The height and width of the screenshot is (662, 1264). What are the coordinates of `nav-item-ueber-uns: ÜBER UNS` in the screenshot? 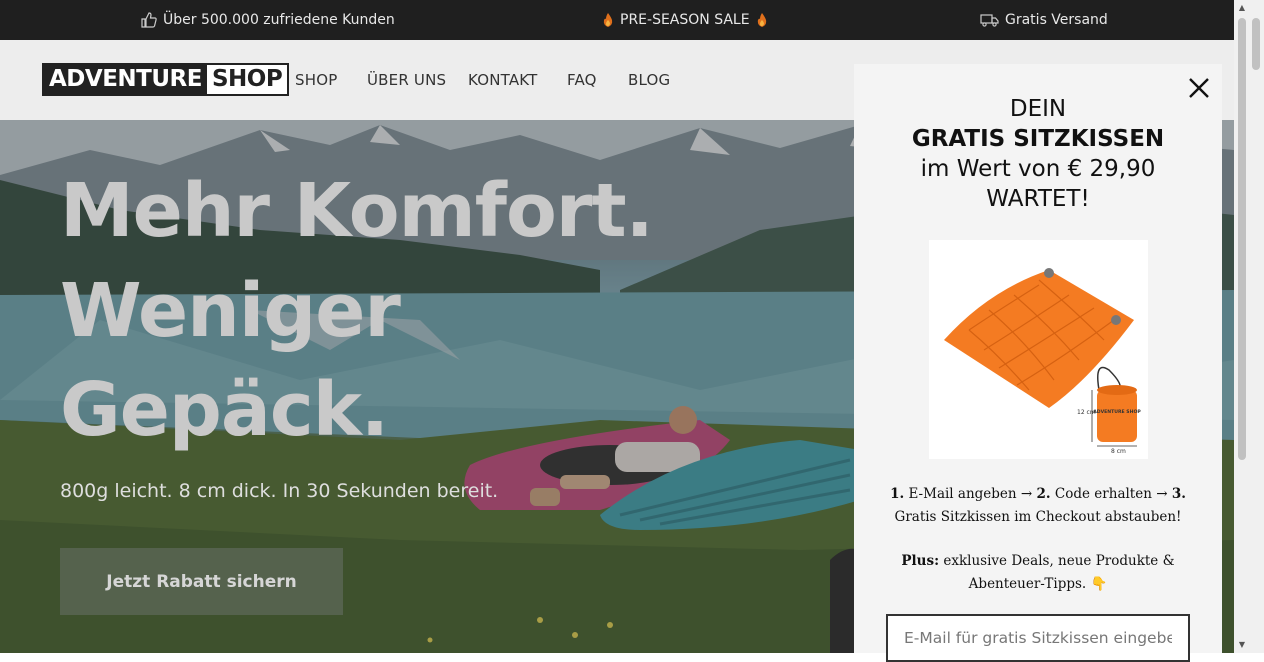 It's located at (406, 80).